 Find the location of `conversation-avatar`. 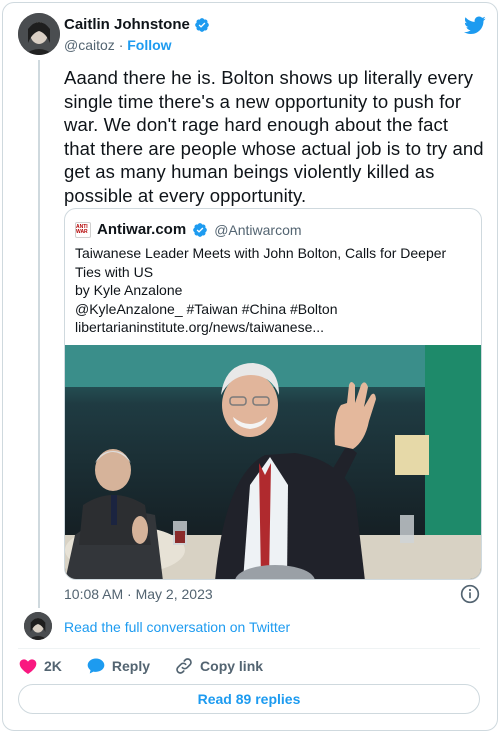

conversation-avatar is located at coordinates (38, 626).